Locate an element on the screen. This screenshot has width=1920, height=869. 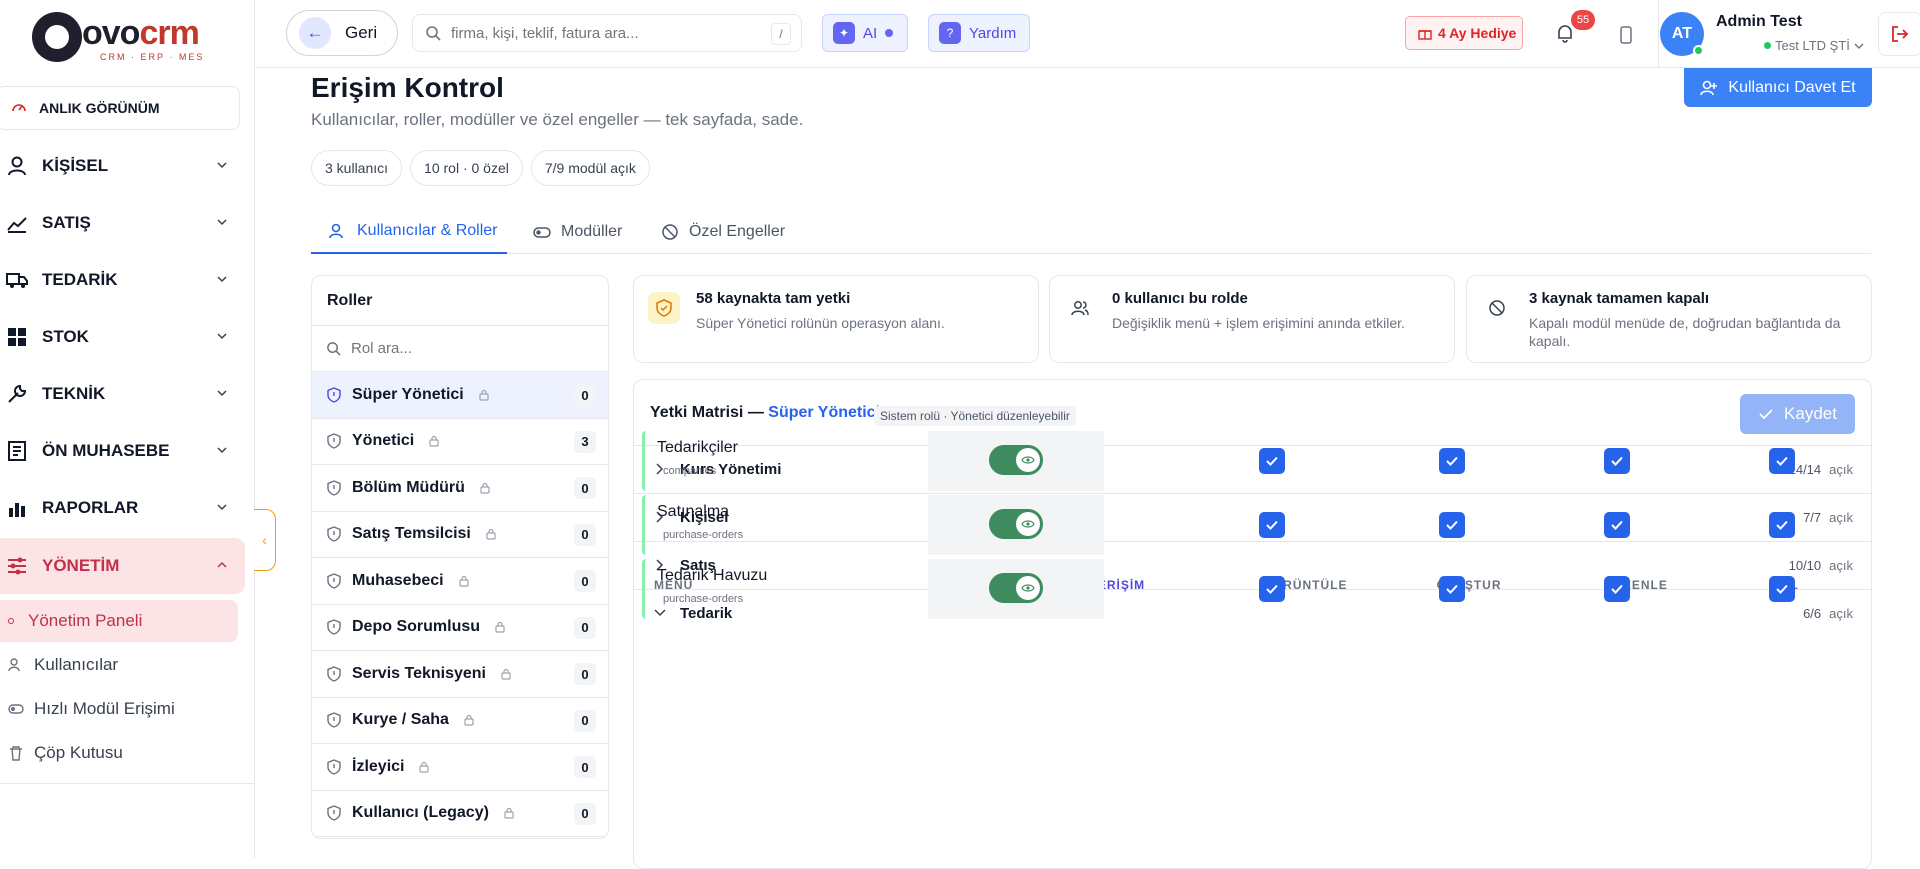
search-input is located at coordinates (601, 33).